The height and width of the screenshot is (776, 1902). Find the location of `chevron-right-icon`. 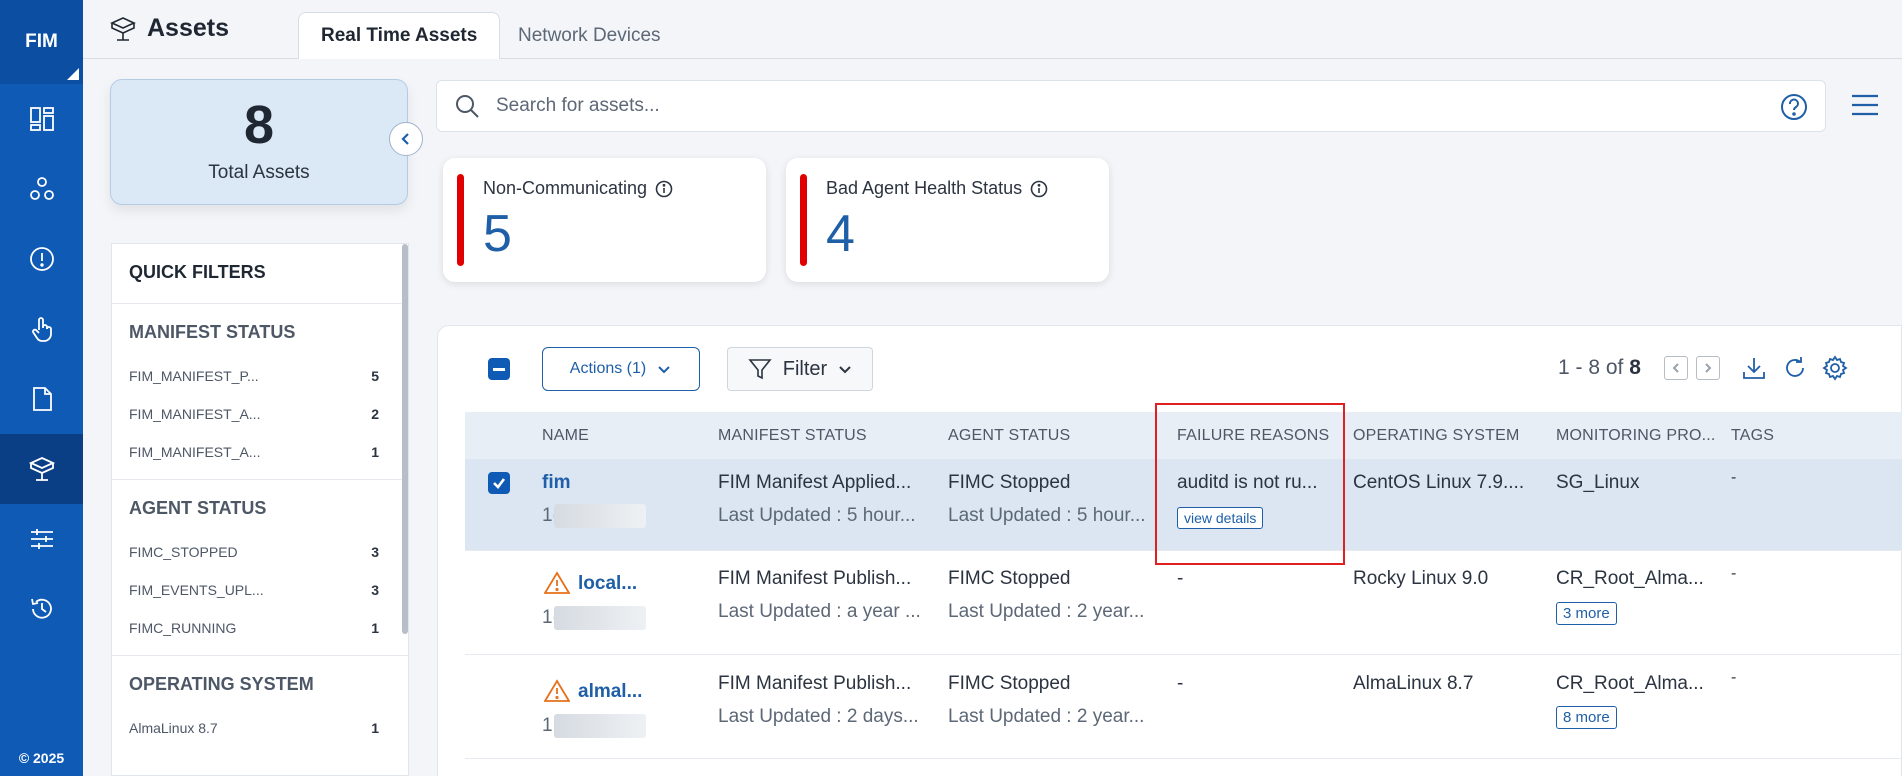

chevron-right-icon is located at coordinates (1708, 368).